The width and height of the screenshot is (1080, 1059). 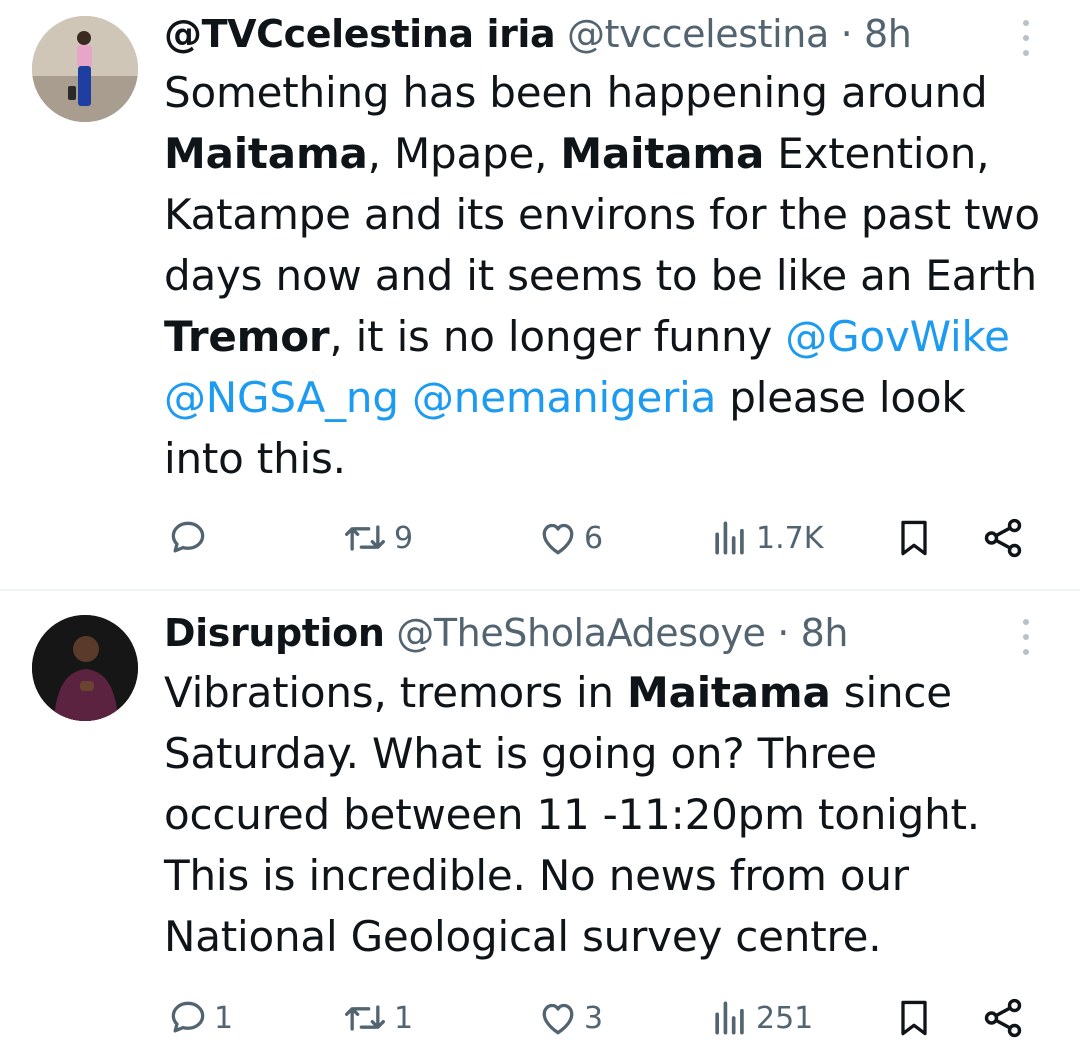 I want to click on retweet-button: 1, so click(x=376, y=1018).